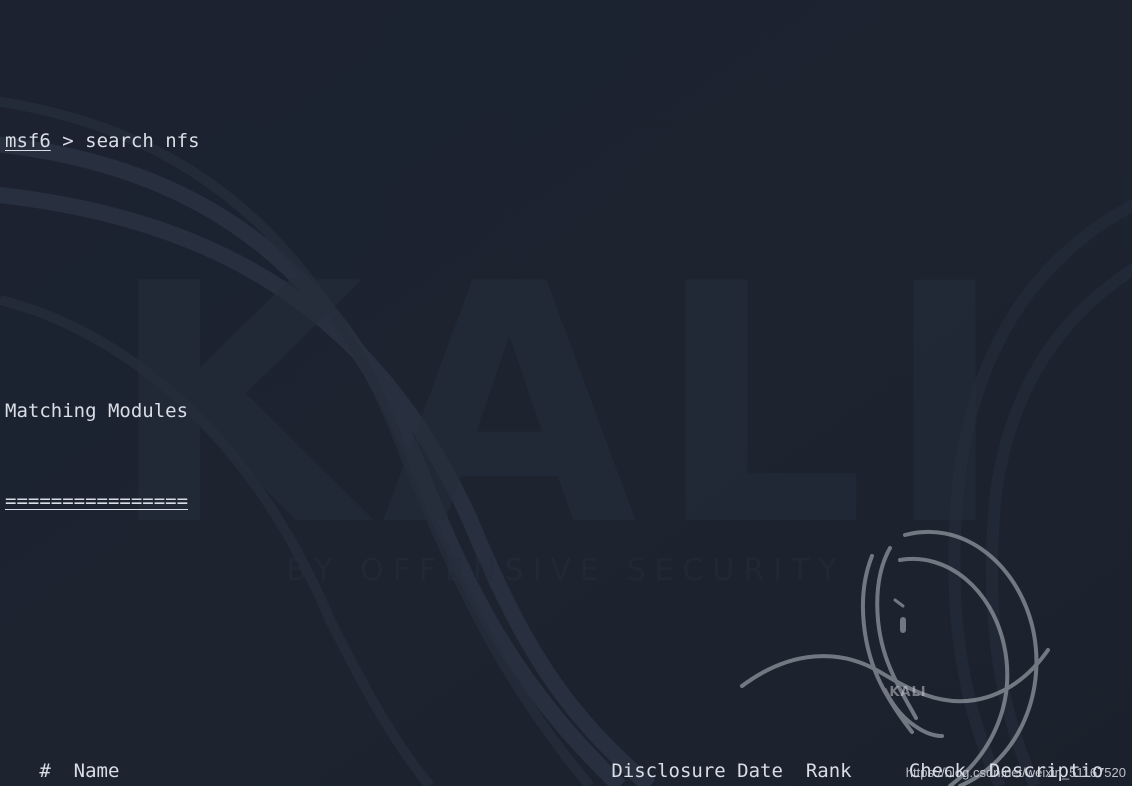 This screenshot has width=1132, height=786. Describe the element at coordinates (96, 771) in the screenshot. I see `header-name: Name` at that location.